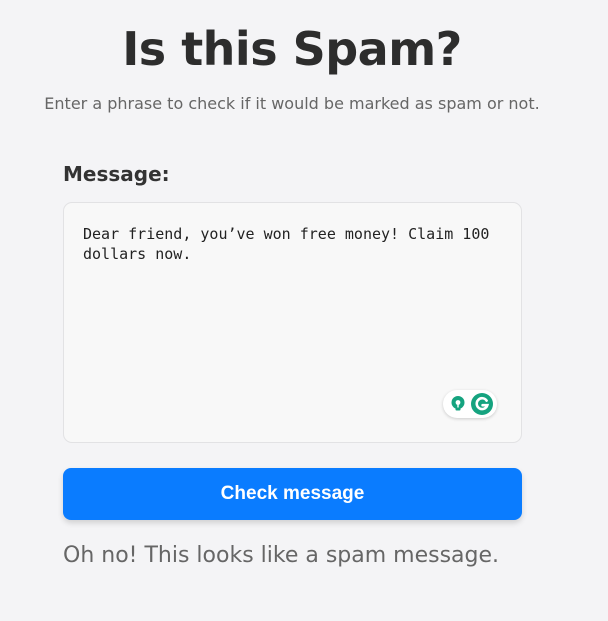  Describe the element at coordinates (292, 494) in the screenshot. I see `check-message-button: Check message` at that location.